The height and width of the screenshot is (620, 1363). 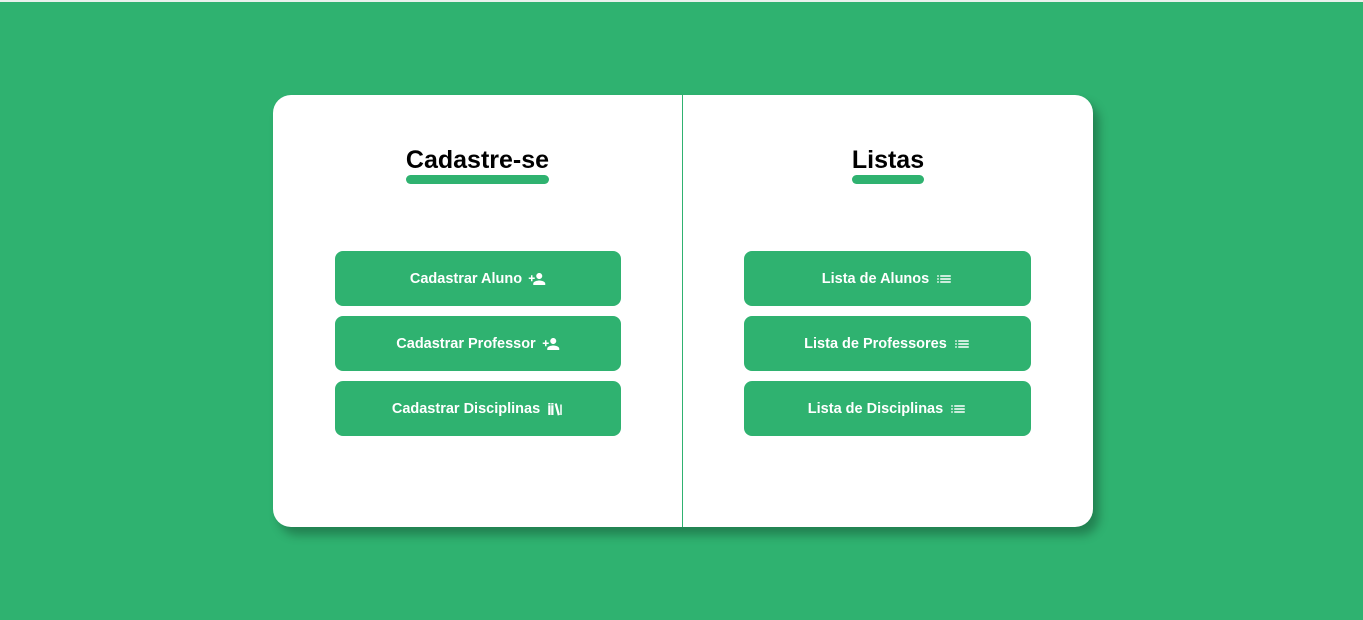 I want to click on register-title-wrap: Cadastre-se, so click(x=477, y=164).